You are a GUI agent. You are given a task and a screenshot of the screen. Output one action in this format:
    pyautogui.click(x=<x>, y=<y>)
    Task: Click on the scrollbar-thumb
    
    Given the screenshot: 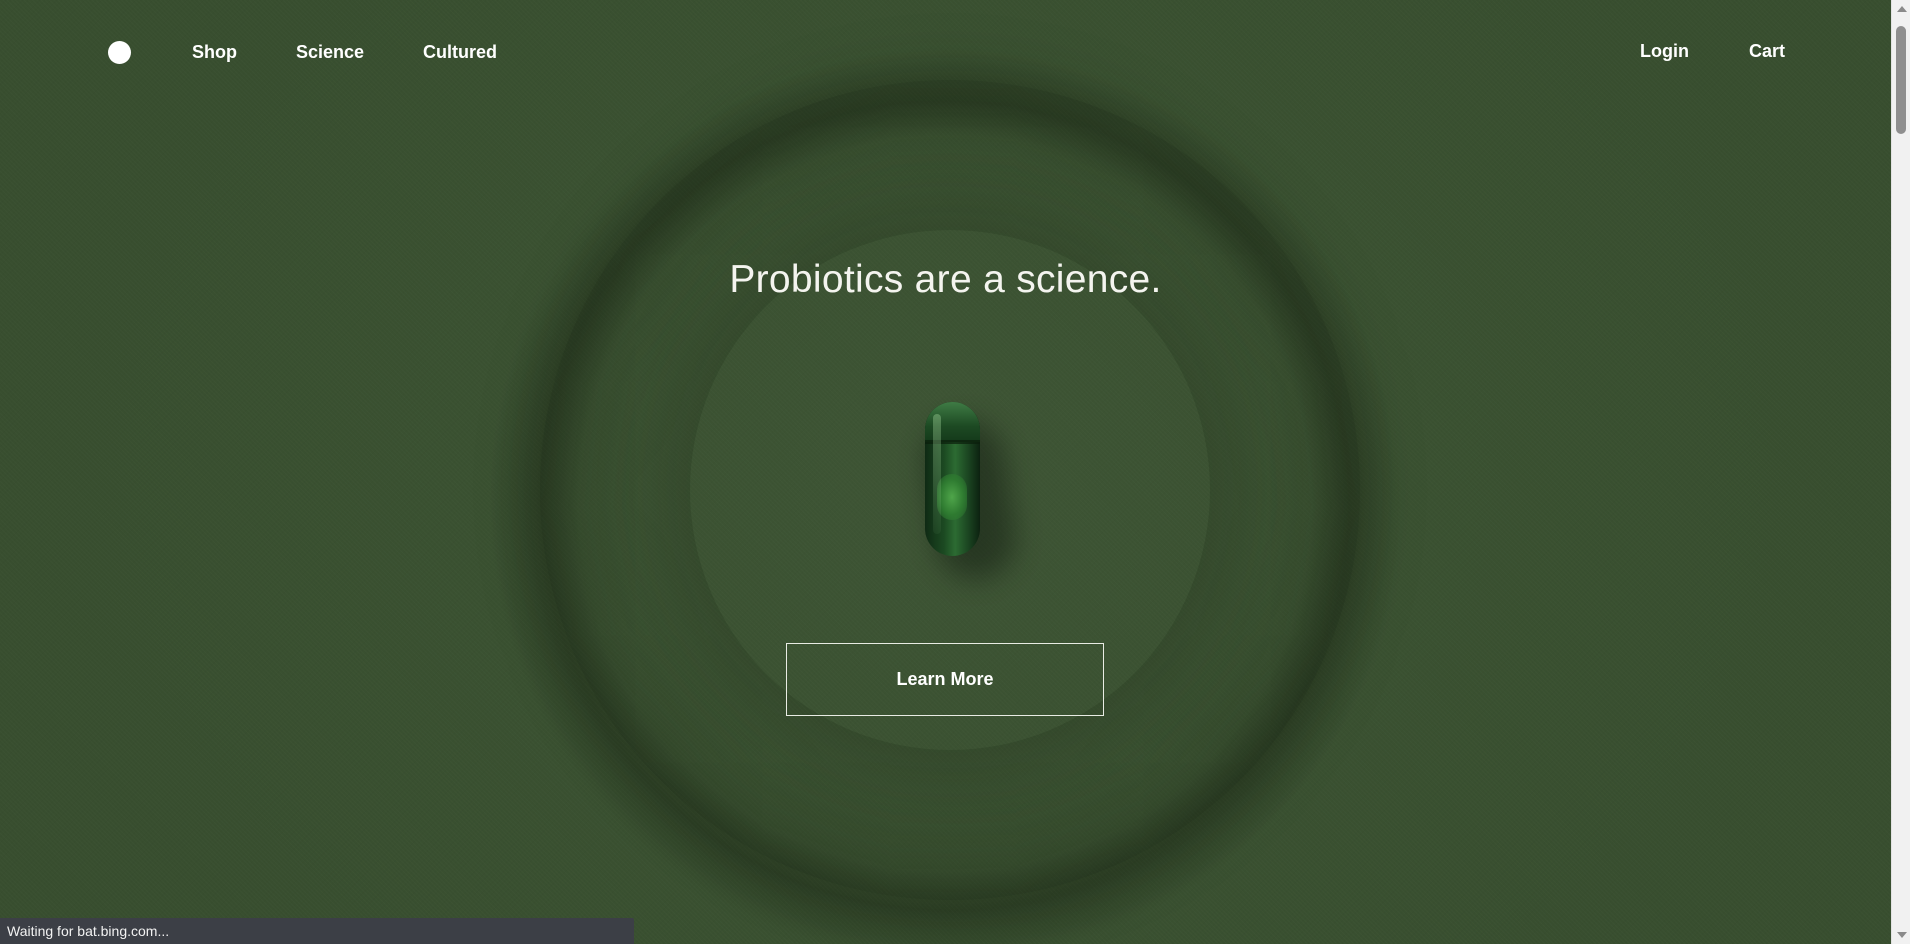 What is the action you would take?
    pyautogui.click(x=1901, y=80)
    